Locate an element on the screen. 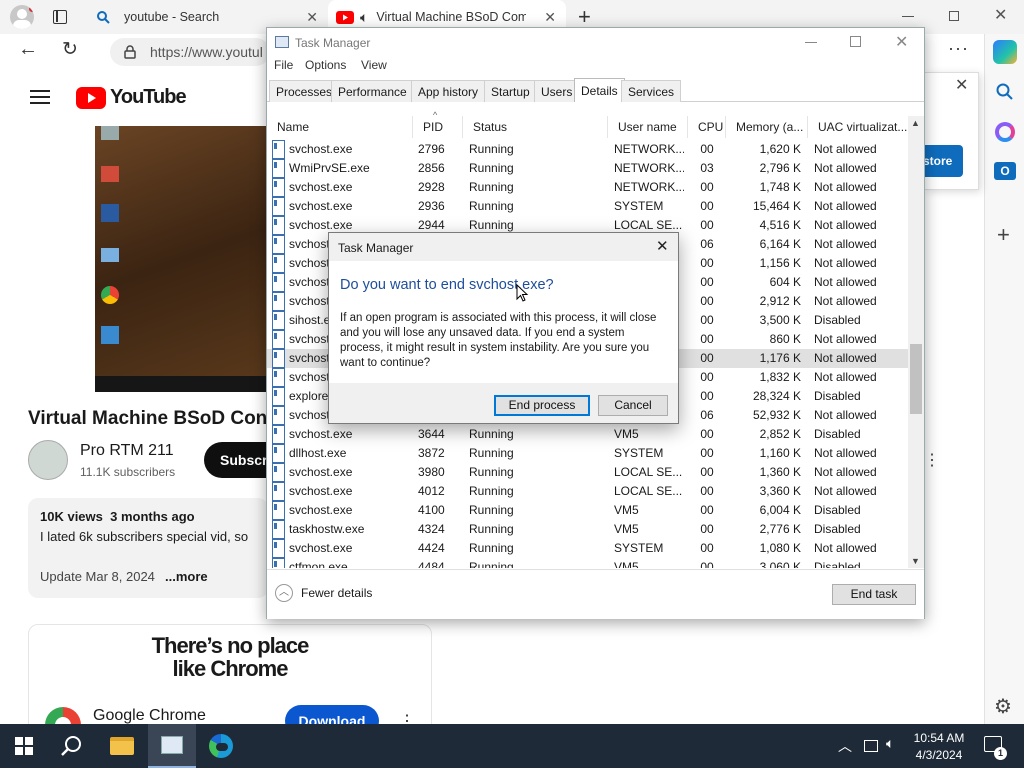 Image resolution: width=1024 pixels, height=768 pixels. process-cell-mem: 1,160 K is located at coordinates (780, 453).